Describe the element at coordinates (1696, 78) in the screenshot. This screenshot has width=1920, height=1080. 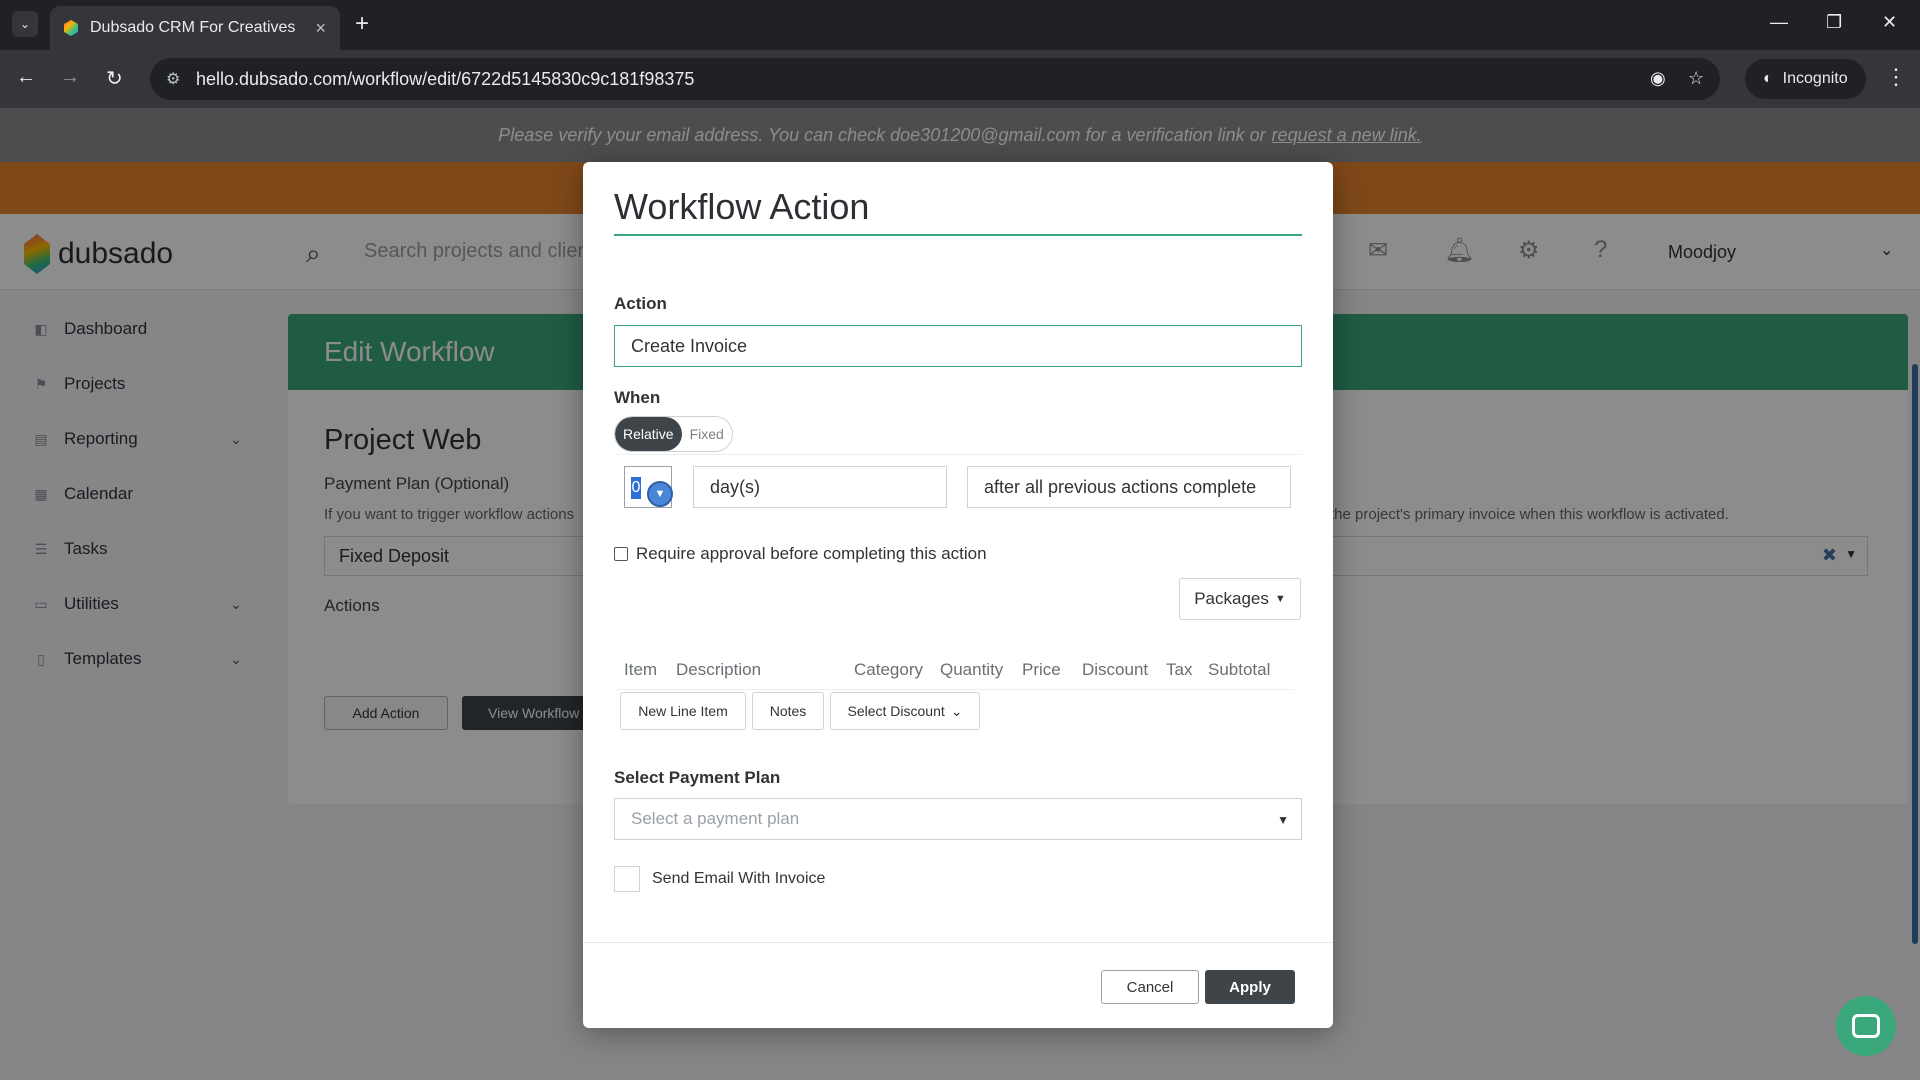
I see `bookmark-star-icon: ☆` at that location.